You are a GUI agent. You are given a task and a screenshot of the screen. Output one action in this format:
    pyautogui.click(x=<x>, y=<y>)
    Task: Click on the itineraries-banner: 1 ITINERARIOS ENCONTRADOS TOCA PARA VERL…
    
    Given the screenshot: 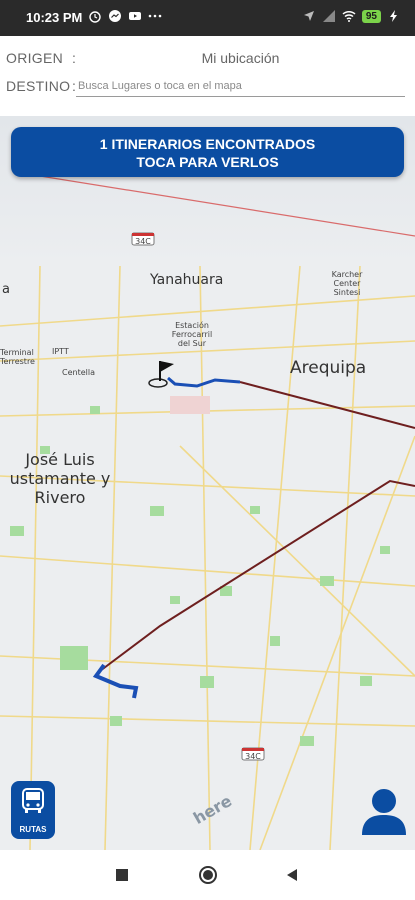 What is the action you would take?
    pyautogui.click(x=207, y=152)
    